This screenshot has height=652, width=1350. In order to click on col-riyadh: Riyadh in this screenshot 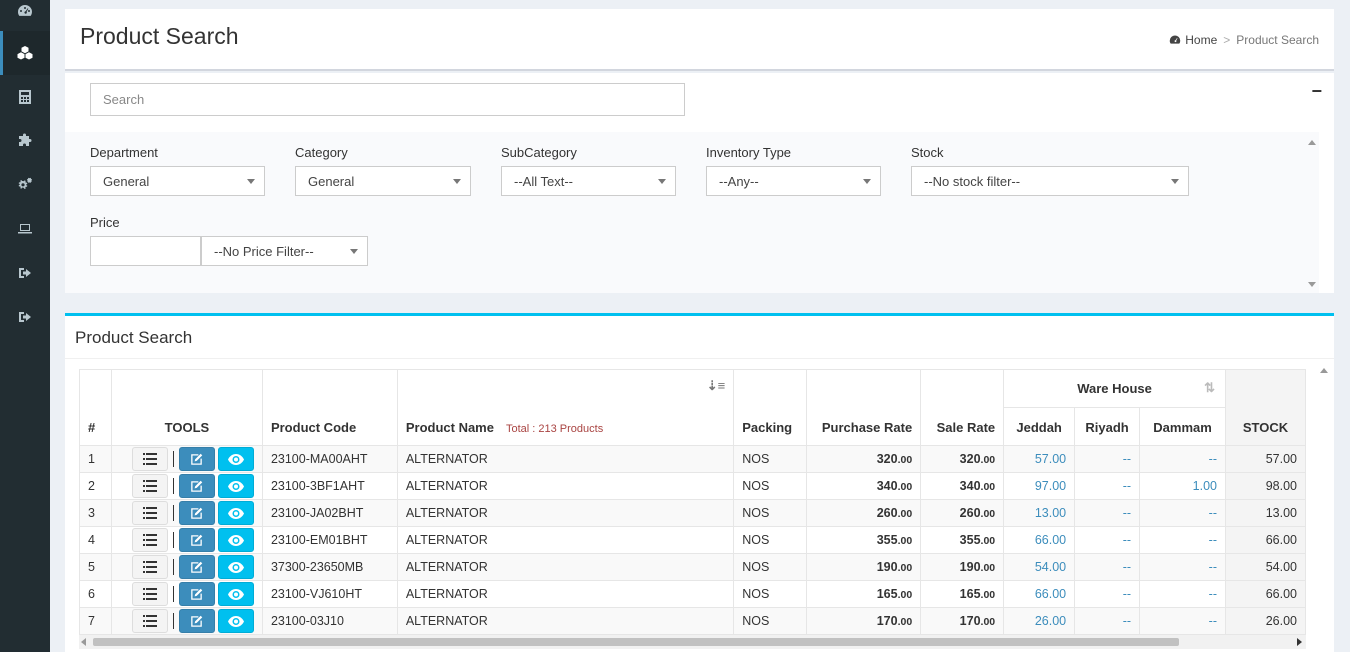, I will do `click(1107, 426)`.